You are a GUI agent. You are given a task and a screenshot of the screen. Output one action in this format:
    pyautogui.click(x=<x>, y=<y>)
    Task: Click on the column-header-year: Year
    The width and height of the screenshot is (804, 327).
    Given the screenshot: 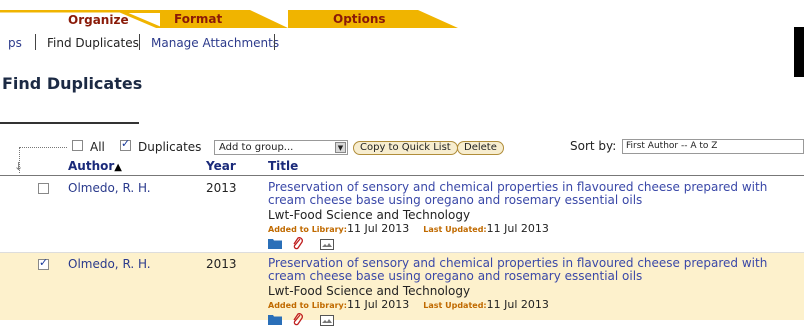 What is the action you would take?
    pyautogui.click(x=221, y=166)
    